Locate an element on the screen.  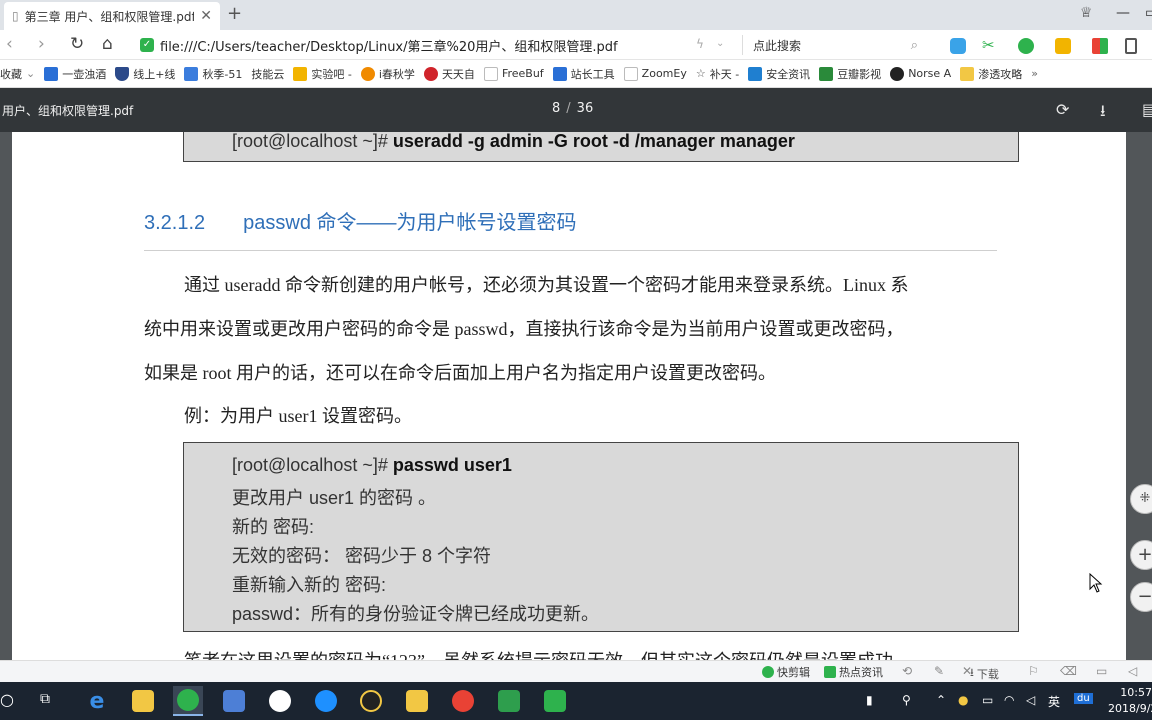
back-button: ‹ is located at coordinates (9, 44).